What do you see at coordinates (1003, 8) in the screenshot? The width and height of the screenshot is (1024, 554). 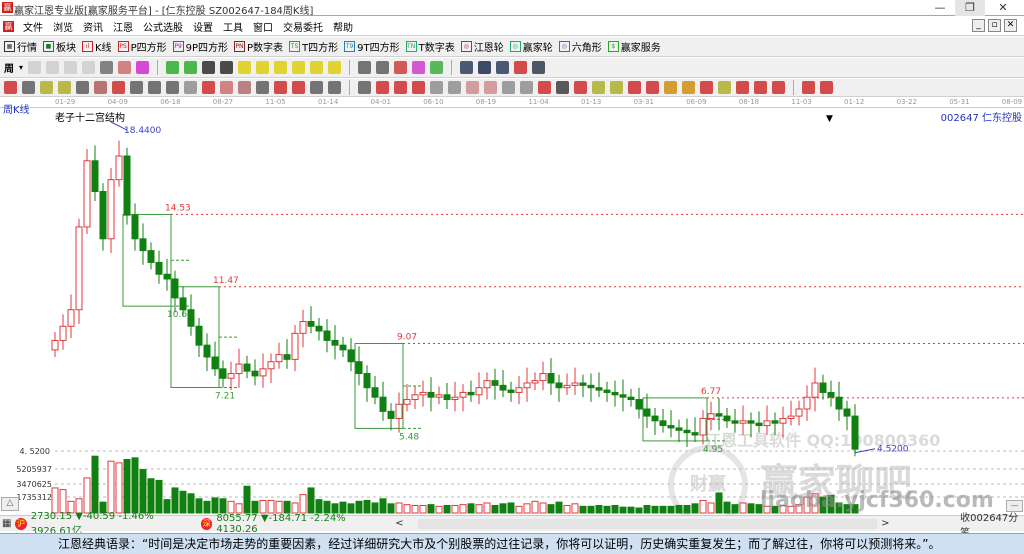 I see `close-button: ✕` at bounding box center [1003, 8].